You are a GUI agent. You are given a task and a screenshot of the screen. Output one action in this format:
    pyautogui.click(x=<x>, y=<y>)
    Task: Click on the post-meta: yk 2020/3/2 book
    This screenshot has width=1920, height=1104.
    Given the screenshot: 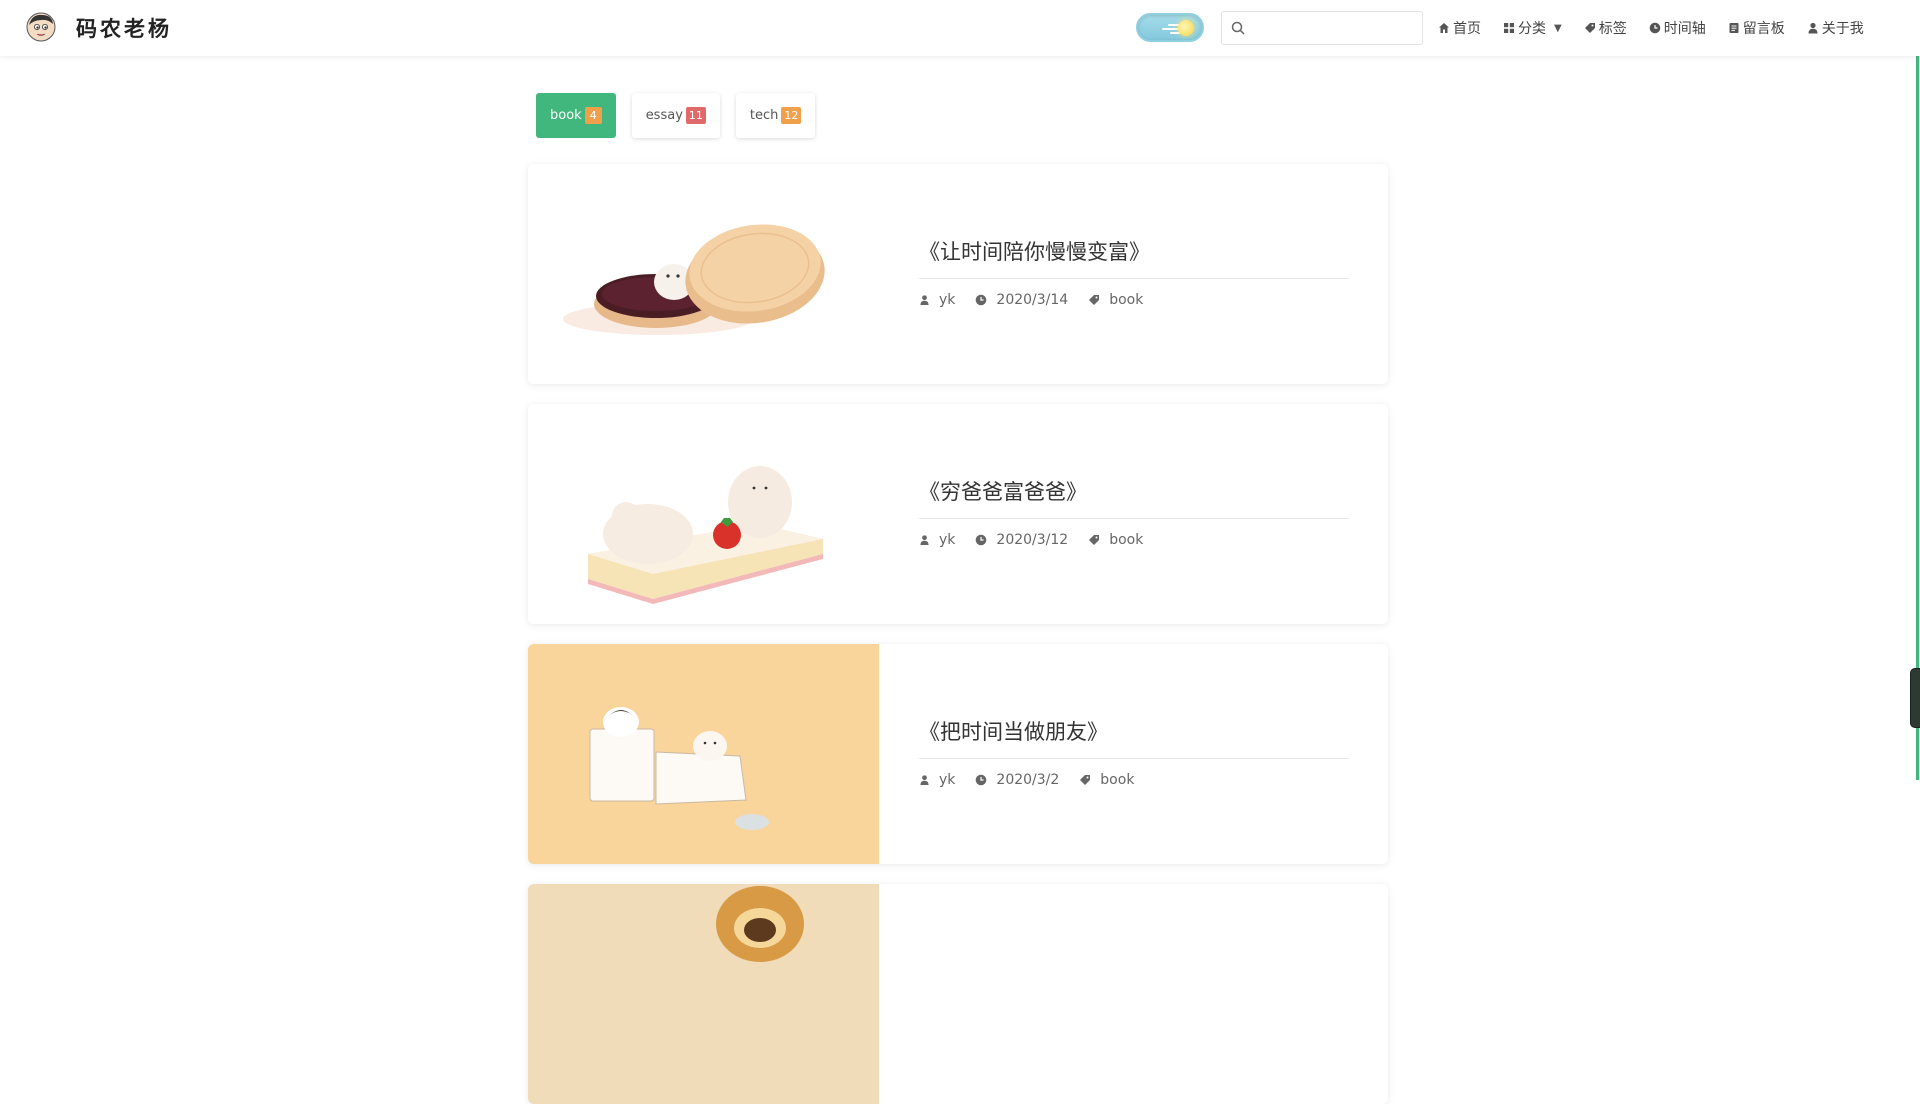 What is the action you would take?
    pyautogui.click(x=1036, y=780)
    